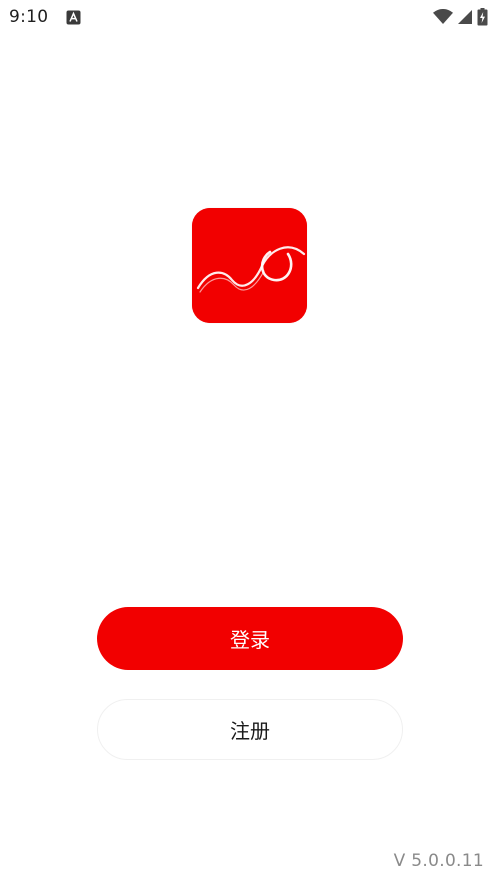 The width and height of the screenshot is (500, 888). Describe the element at coordinates (29, 17) in the screenshot. I see `status-time: 9:10` at that location.